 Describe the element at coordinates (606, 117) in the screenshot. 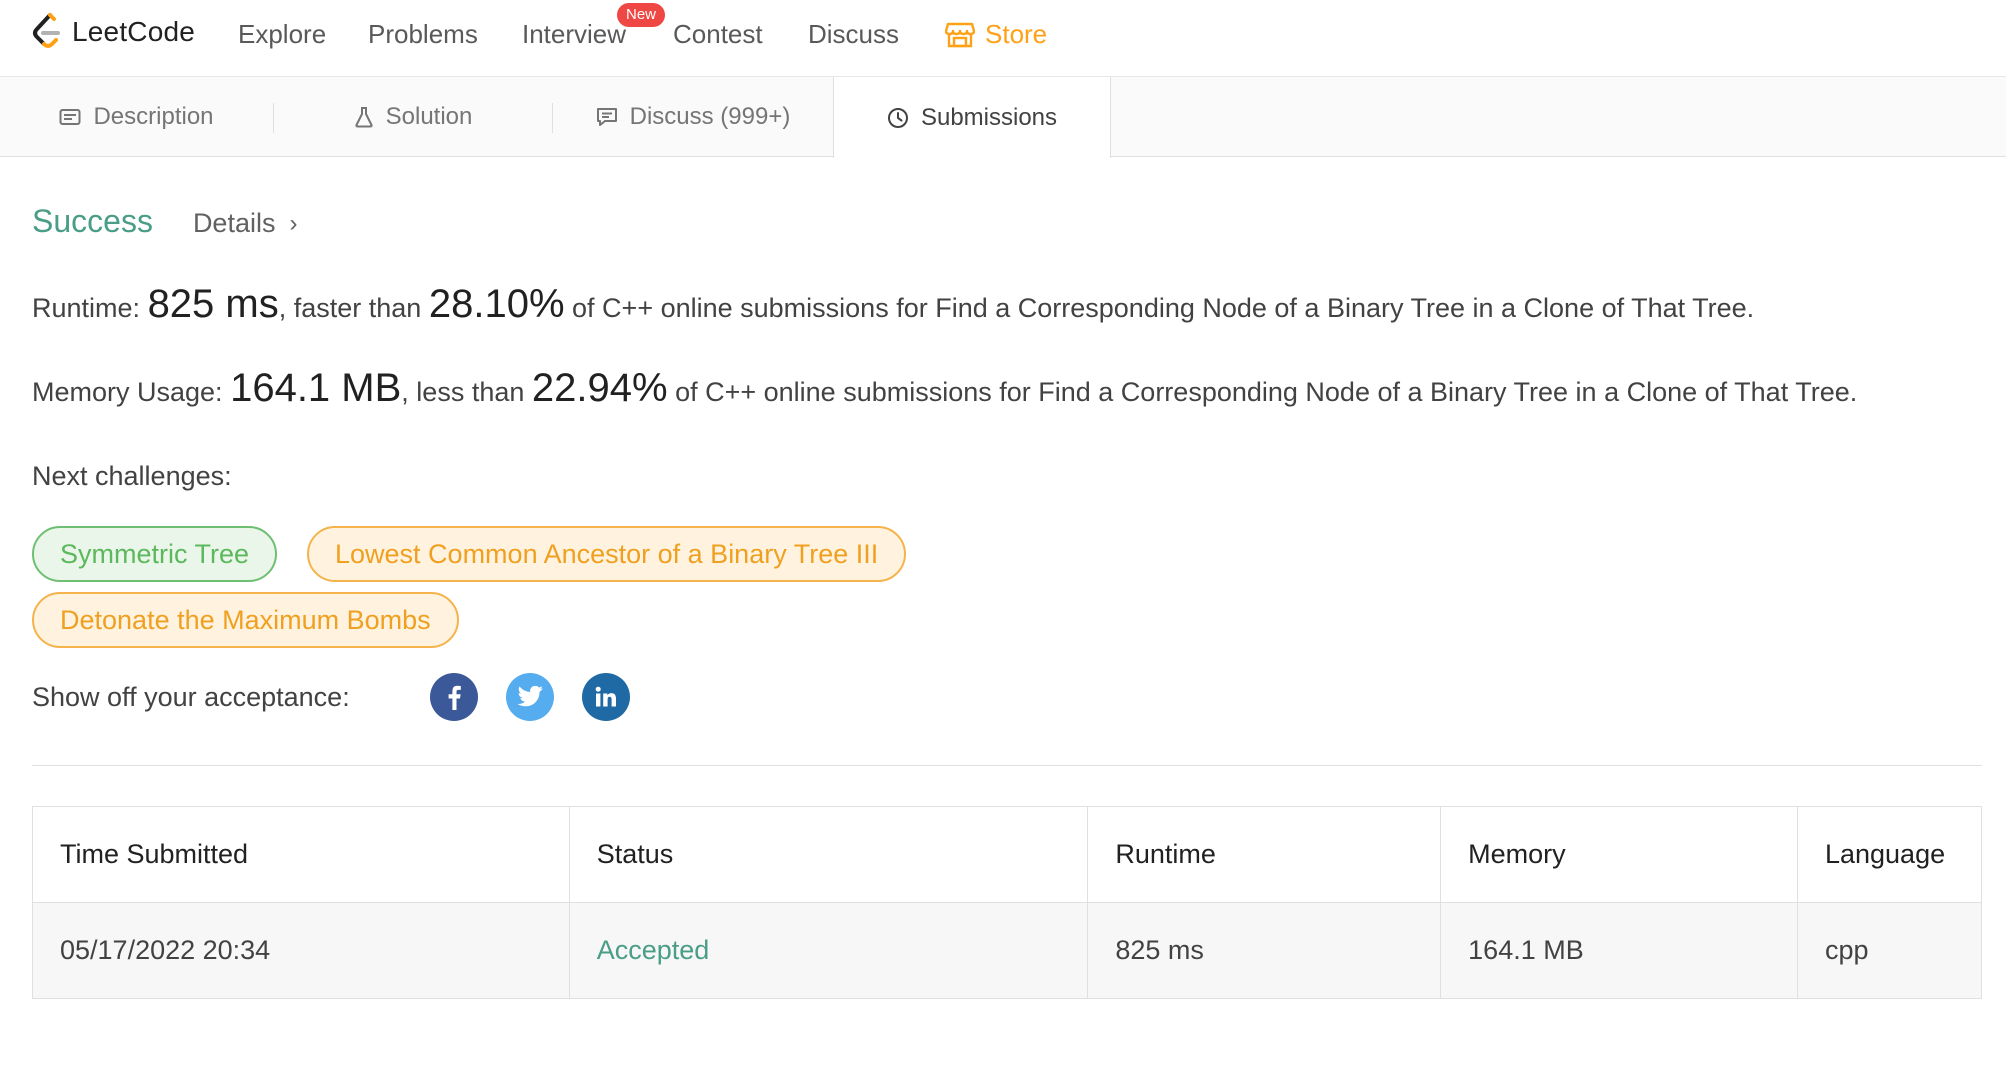

I see `comment-icon` at that location.